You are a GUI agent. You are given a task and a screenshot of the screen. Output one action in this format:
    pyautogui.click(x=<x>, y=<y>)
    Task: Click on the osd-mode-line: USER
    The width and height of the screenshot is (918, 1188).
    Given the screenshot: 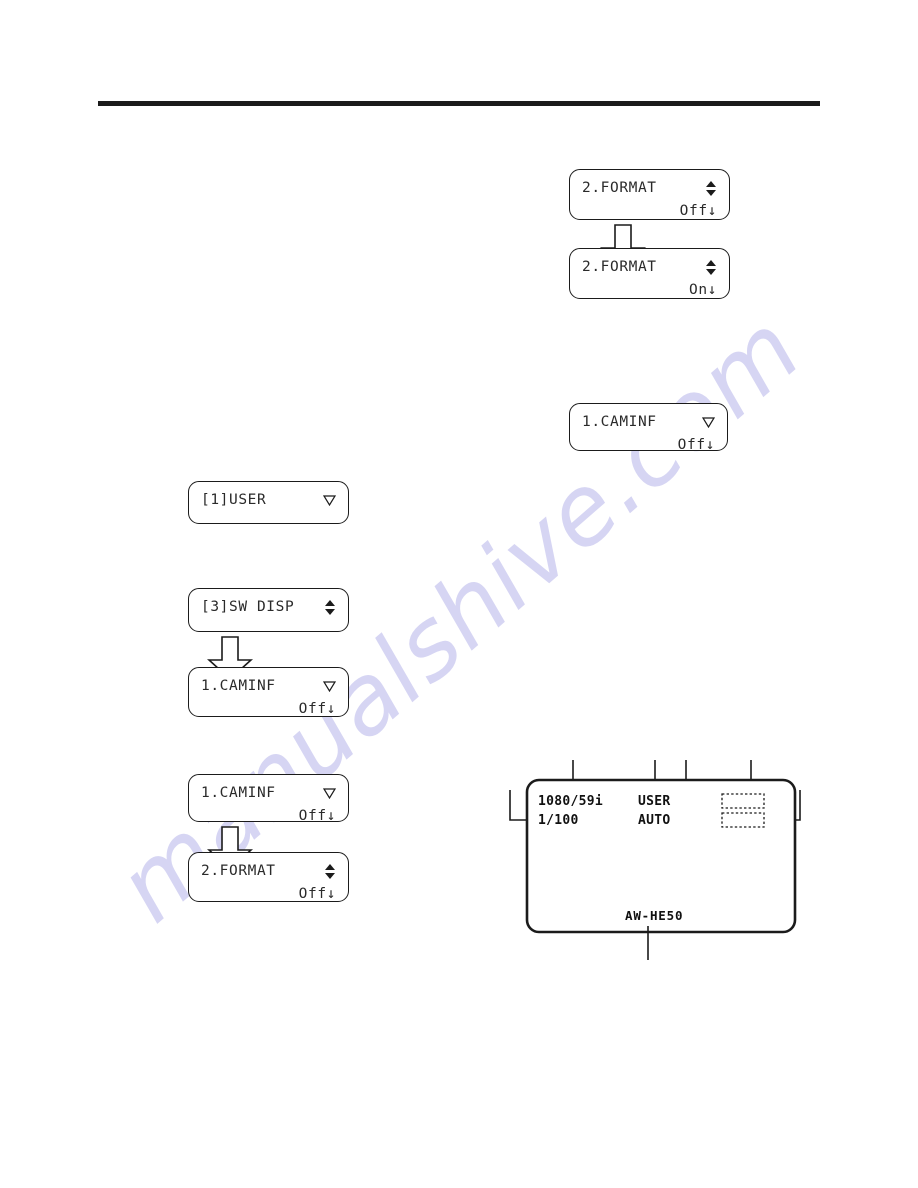 What is the action you would take?
    pyautogui.click(x=654, y=801)
    